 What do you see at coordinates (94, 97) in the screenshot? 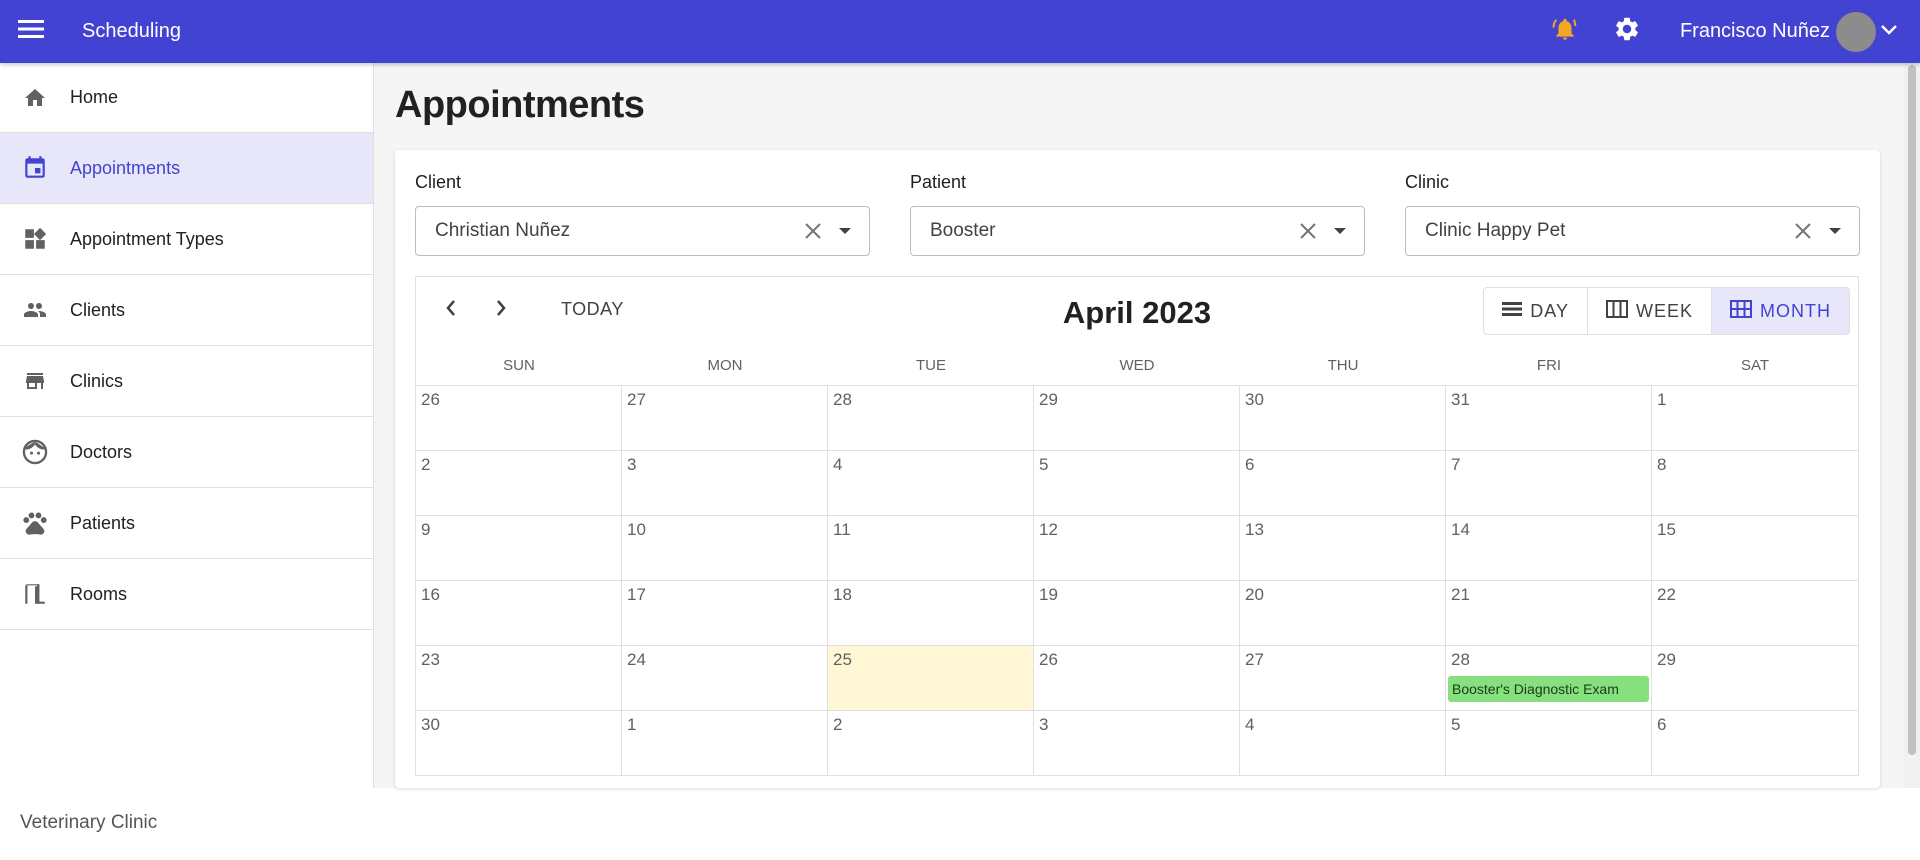
I see `sidebar-item-label: Home` at bounding box center [94, 97].